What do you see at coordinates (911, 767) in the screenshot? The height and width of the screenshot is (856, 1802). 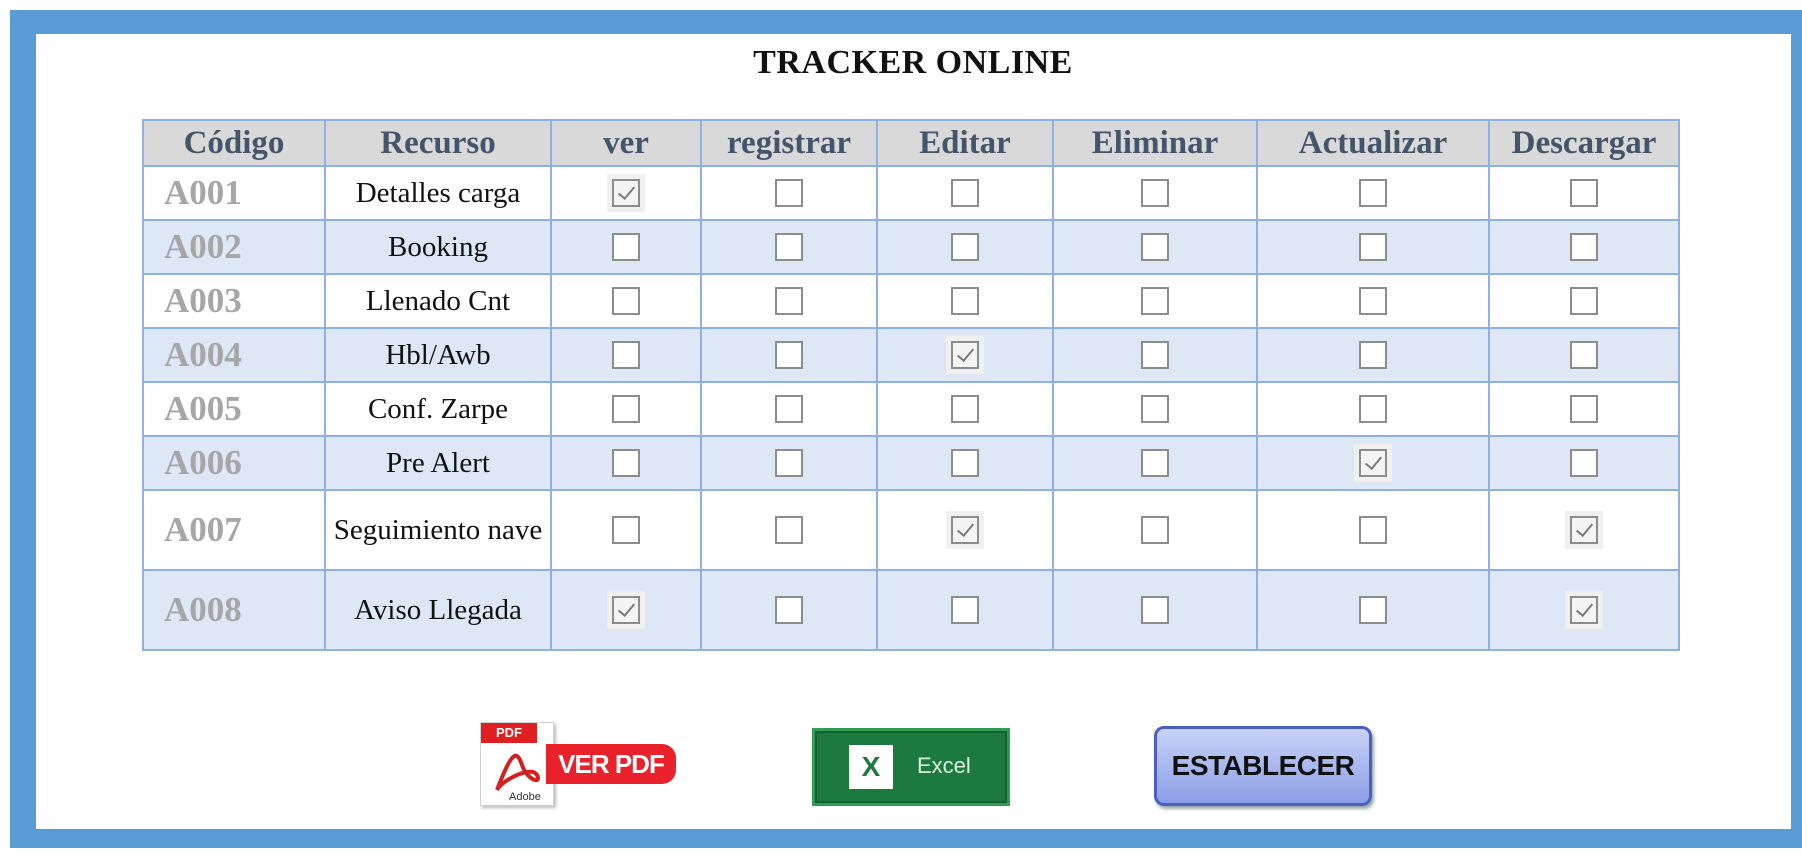 I see `excel-button: X Excel` at bounding box center [911, 767].